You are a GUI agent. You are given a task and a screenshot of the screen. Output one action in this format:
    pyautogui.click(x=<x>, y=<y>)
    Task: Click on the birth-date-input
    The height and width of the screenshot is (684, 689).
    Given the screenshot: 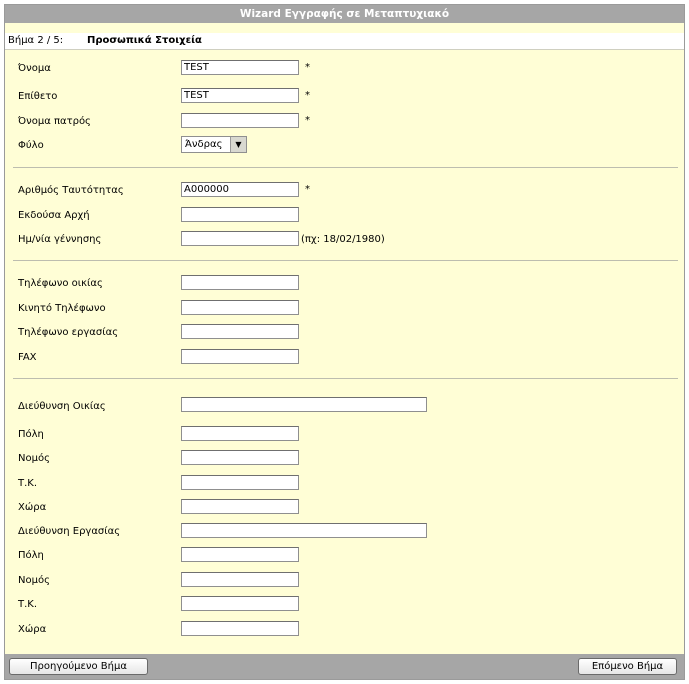 What is the action you would take?
    pyautogui.click(x=240, y=238)
    